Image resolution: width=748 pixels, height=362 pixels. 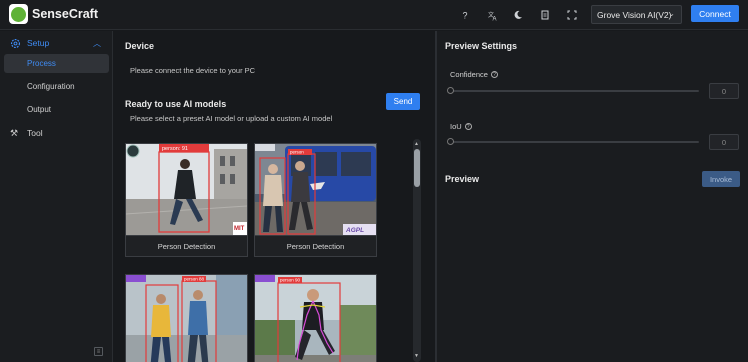 I want to click on model-card: person 88, so click(x=186, y=318).